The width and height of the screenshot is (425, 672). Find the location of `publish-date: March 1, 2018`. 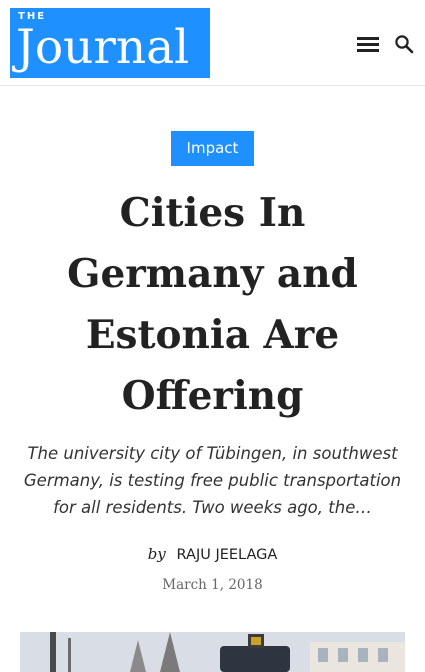

publish-date: March 1, 2018 is located at coordinates (212, 585).